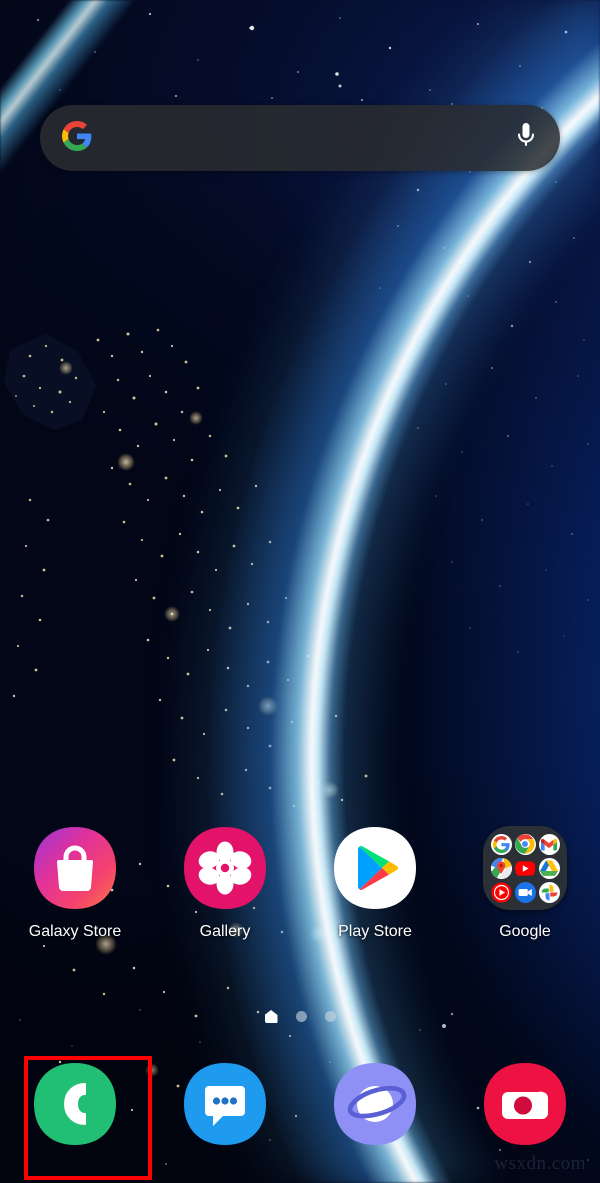 The image size is (600, 1183). I want to click on meet-icon, so click(525, 892).